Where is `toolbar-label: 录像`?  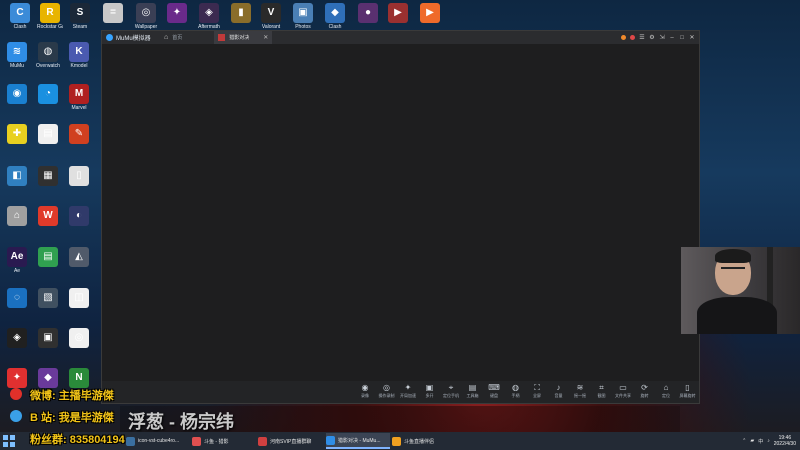
toolbar-label: 录像 is located at coordinates (365, 395).